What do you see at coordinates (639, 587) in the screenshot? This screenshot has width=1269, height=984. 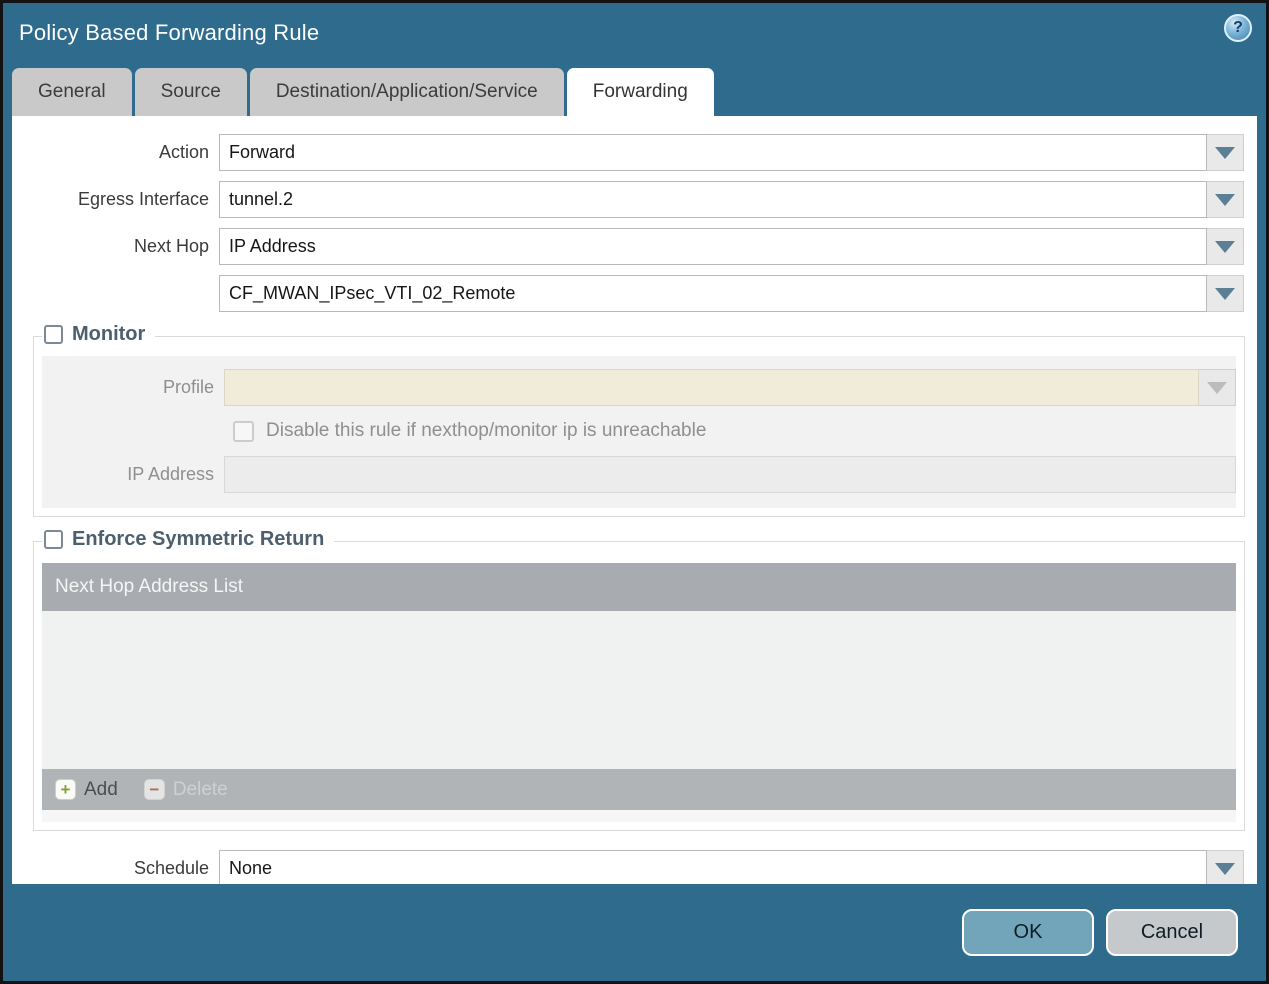 I see `next-hop-address-list-header: Next Hop Address List` at bounding box center [639, 587].